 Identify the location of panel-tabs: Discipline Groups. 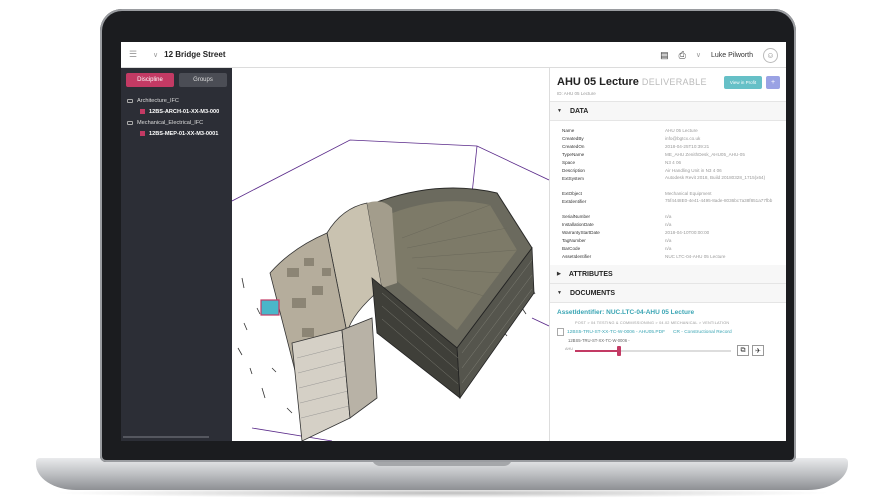
(176, 80).